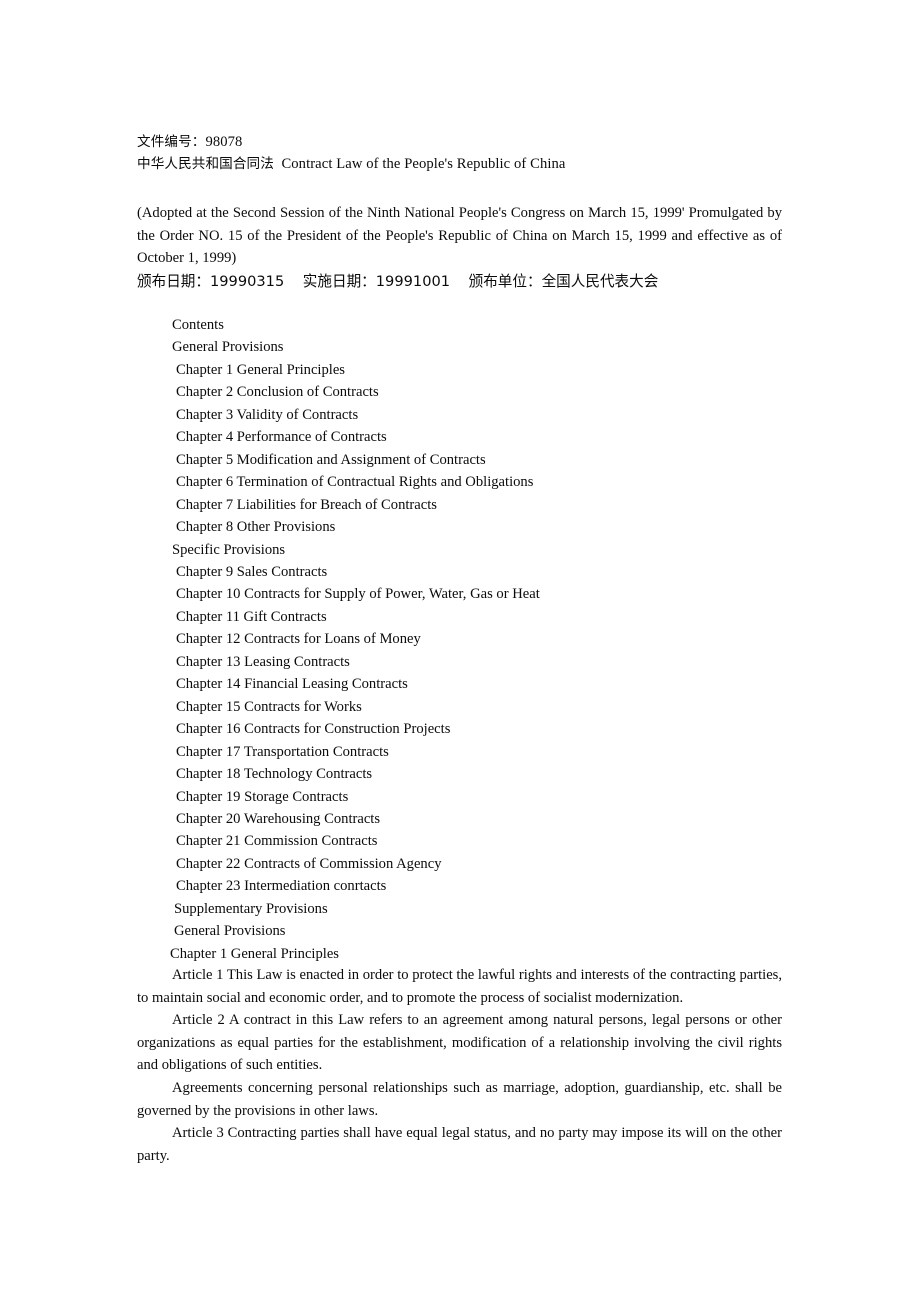 This screenshot has width=920, height=1302. I want to click on toc-entry: Chapter 17 Transportation Contracts, so click(282, 751).